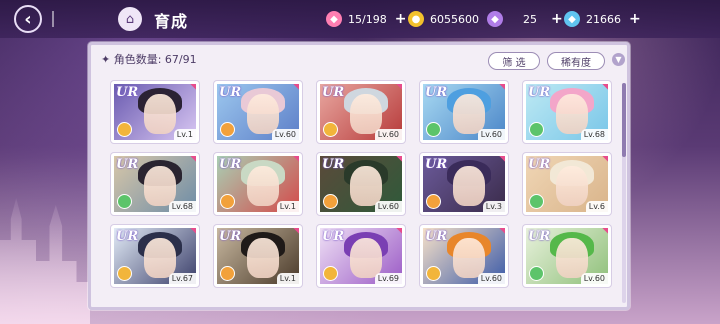 This screenshot has height=324, width=720. I want to click on divider, so click(82, 19).